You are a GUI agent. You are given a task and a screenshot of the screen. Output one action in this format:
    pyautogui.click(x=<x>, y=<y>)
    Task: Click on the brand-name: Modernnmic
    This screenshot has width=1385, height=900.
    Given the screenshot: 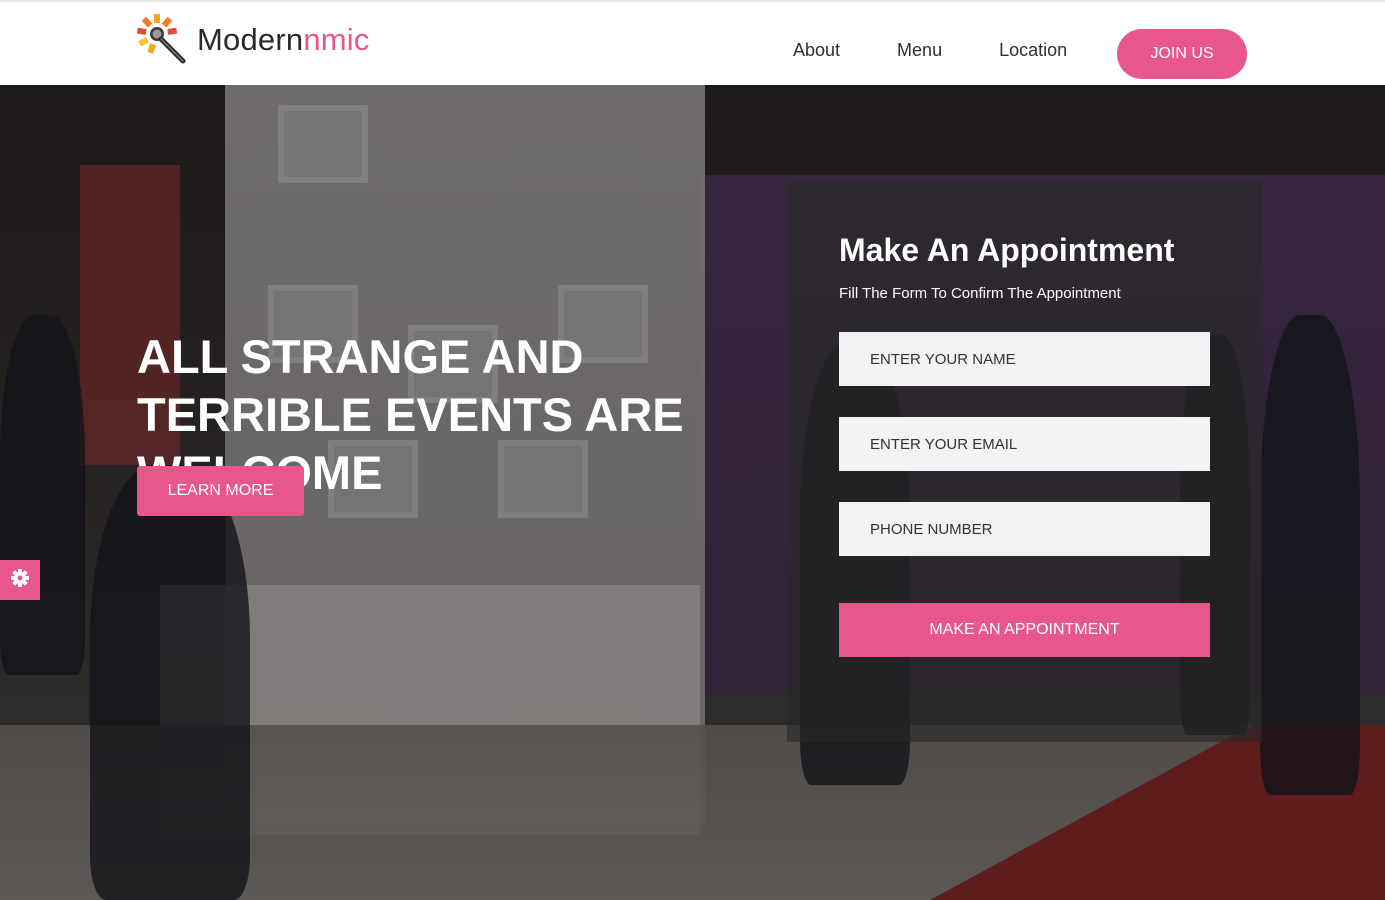 What is the action you would take?
    pyautogui.click(x=283, y=40)
    